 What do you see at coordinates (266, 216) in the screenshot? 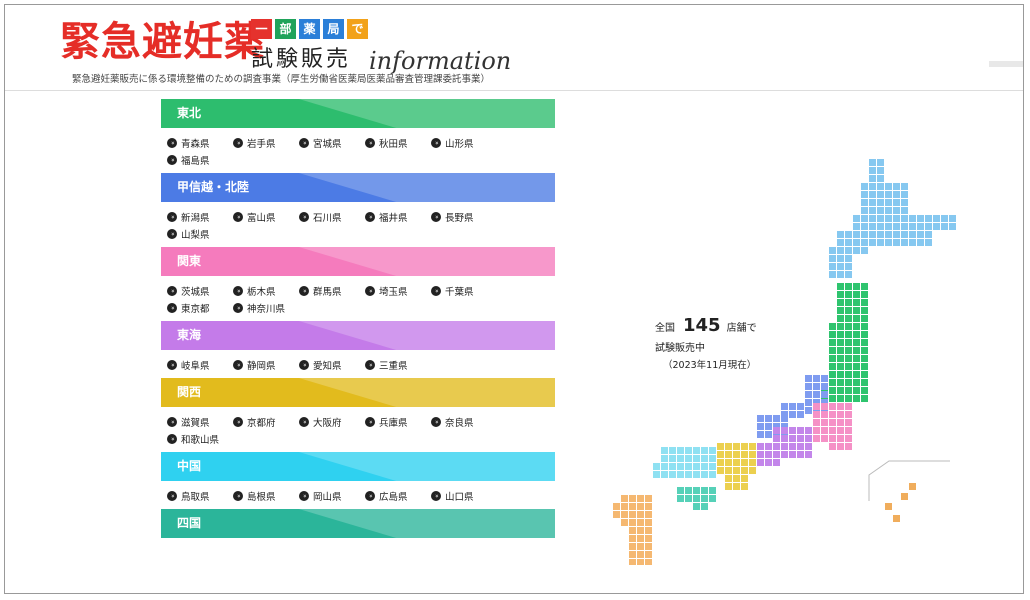
I see `prefecture-link: » 富山県` at bounding box center [266, 216].